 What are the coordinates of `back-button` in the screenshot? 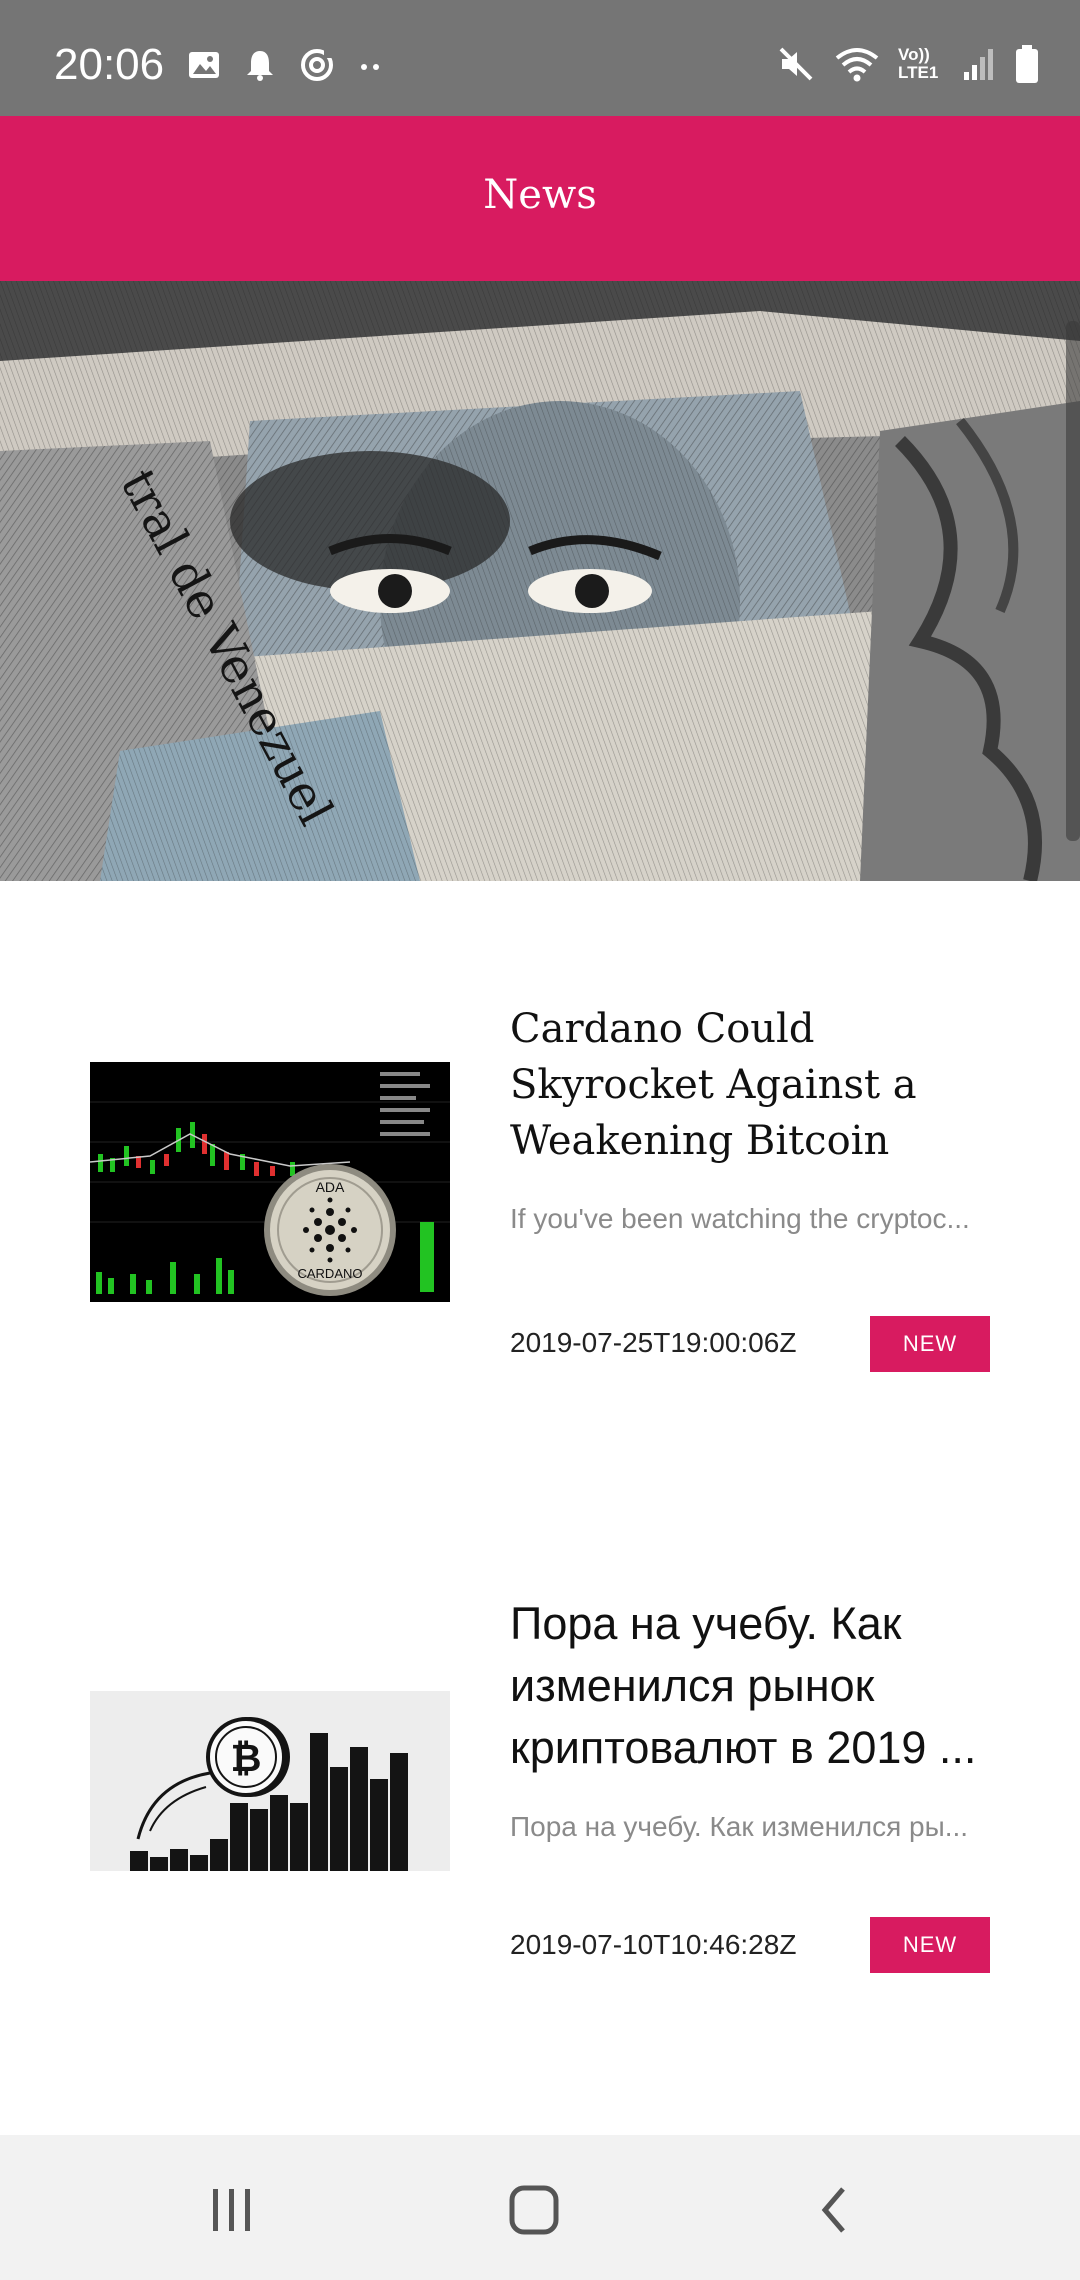 It's located at (836, 2210).